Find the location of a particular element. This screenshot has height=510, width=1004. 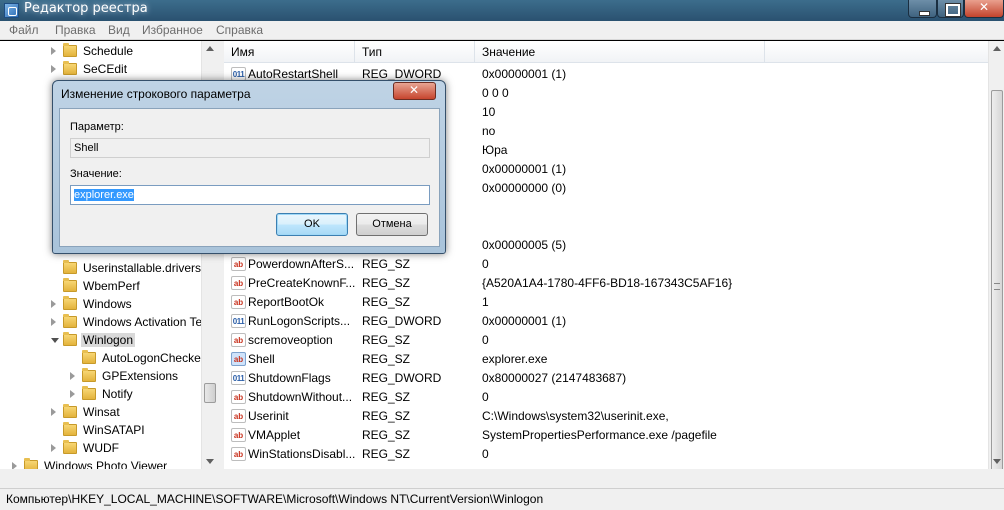

tree-item-label: Windows is located at coordinates (107, 304).